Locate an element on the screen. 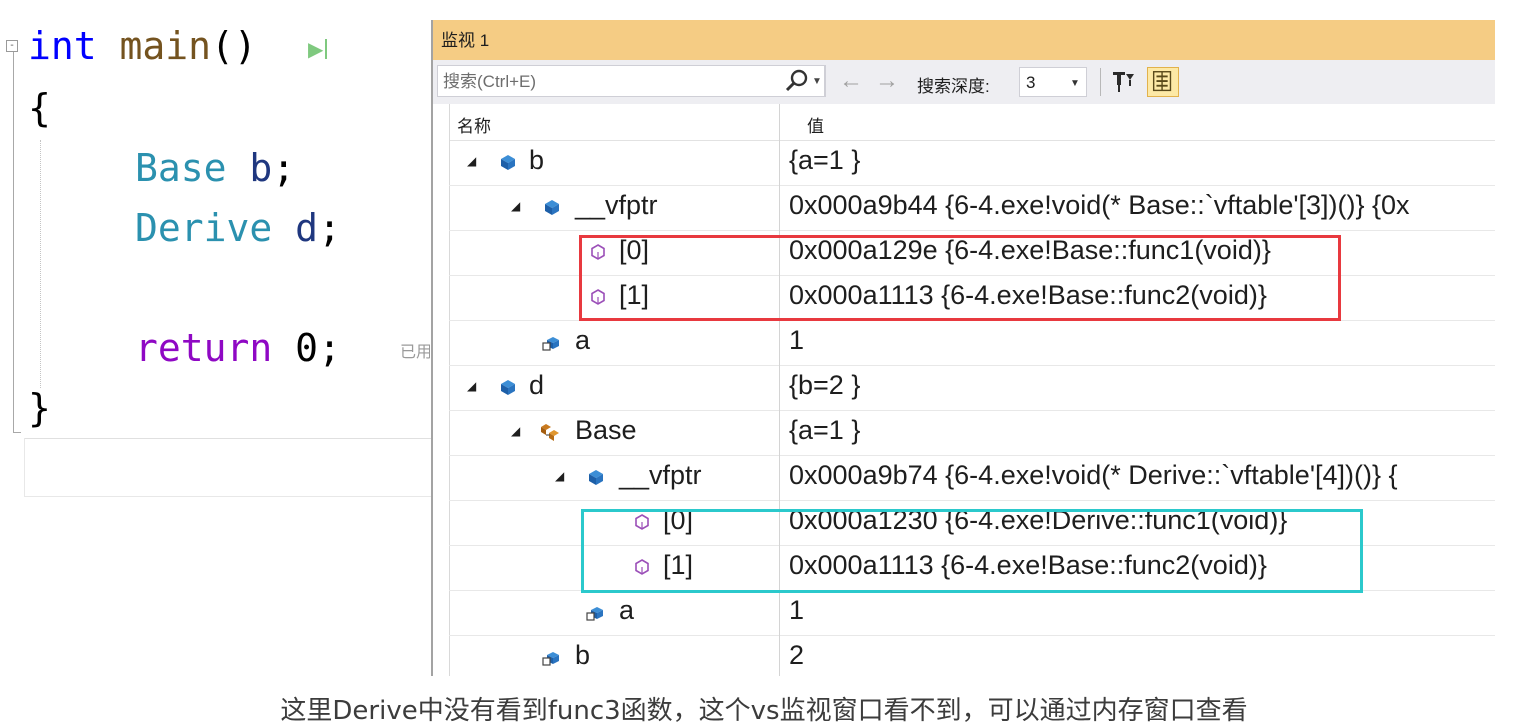  base-vftable-highlight is located at coordinates (960, 278).